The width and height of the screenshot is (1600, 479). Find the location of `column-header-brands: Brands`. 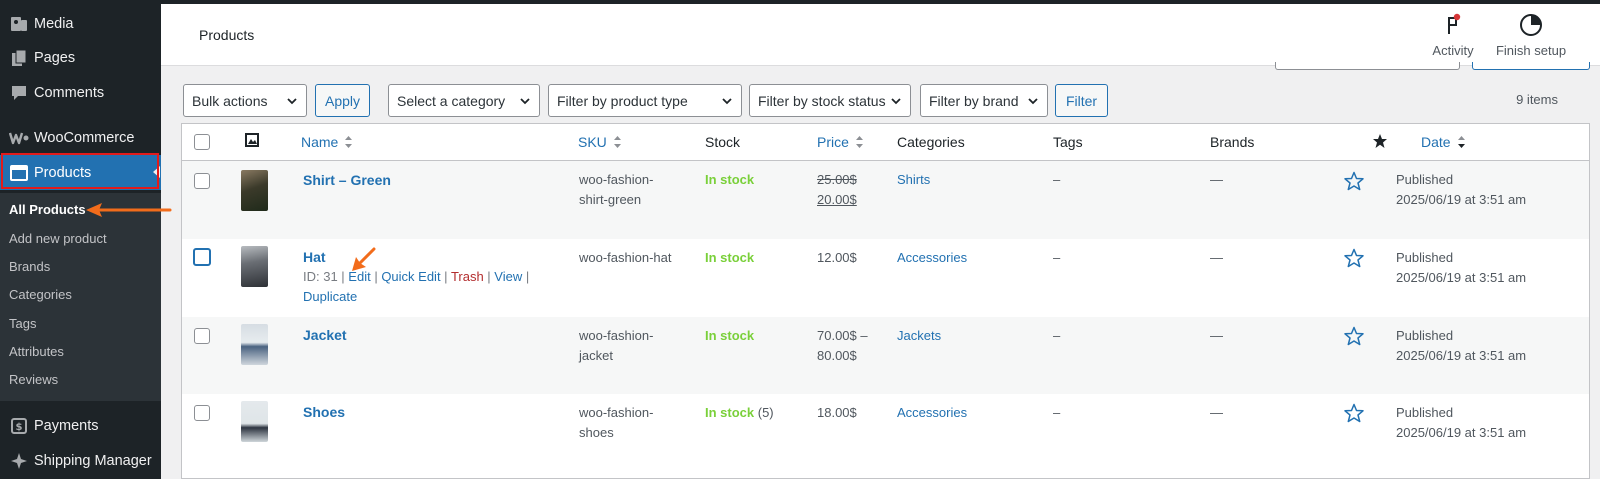

column-header-brands: Brands is located at coordinates (1232, 142).